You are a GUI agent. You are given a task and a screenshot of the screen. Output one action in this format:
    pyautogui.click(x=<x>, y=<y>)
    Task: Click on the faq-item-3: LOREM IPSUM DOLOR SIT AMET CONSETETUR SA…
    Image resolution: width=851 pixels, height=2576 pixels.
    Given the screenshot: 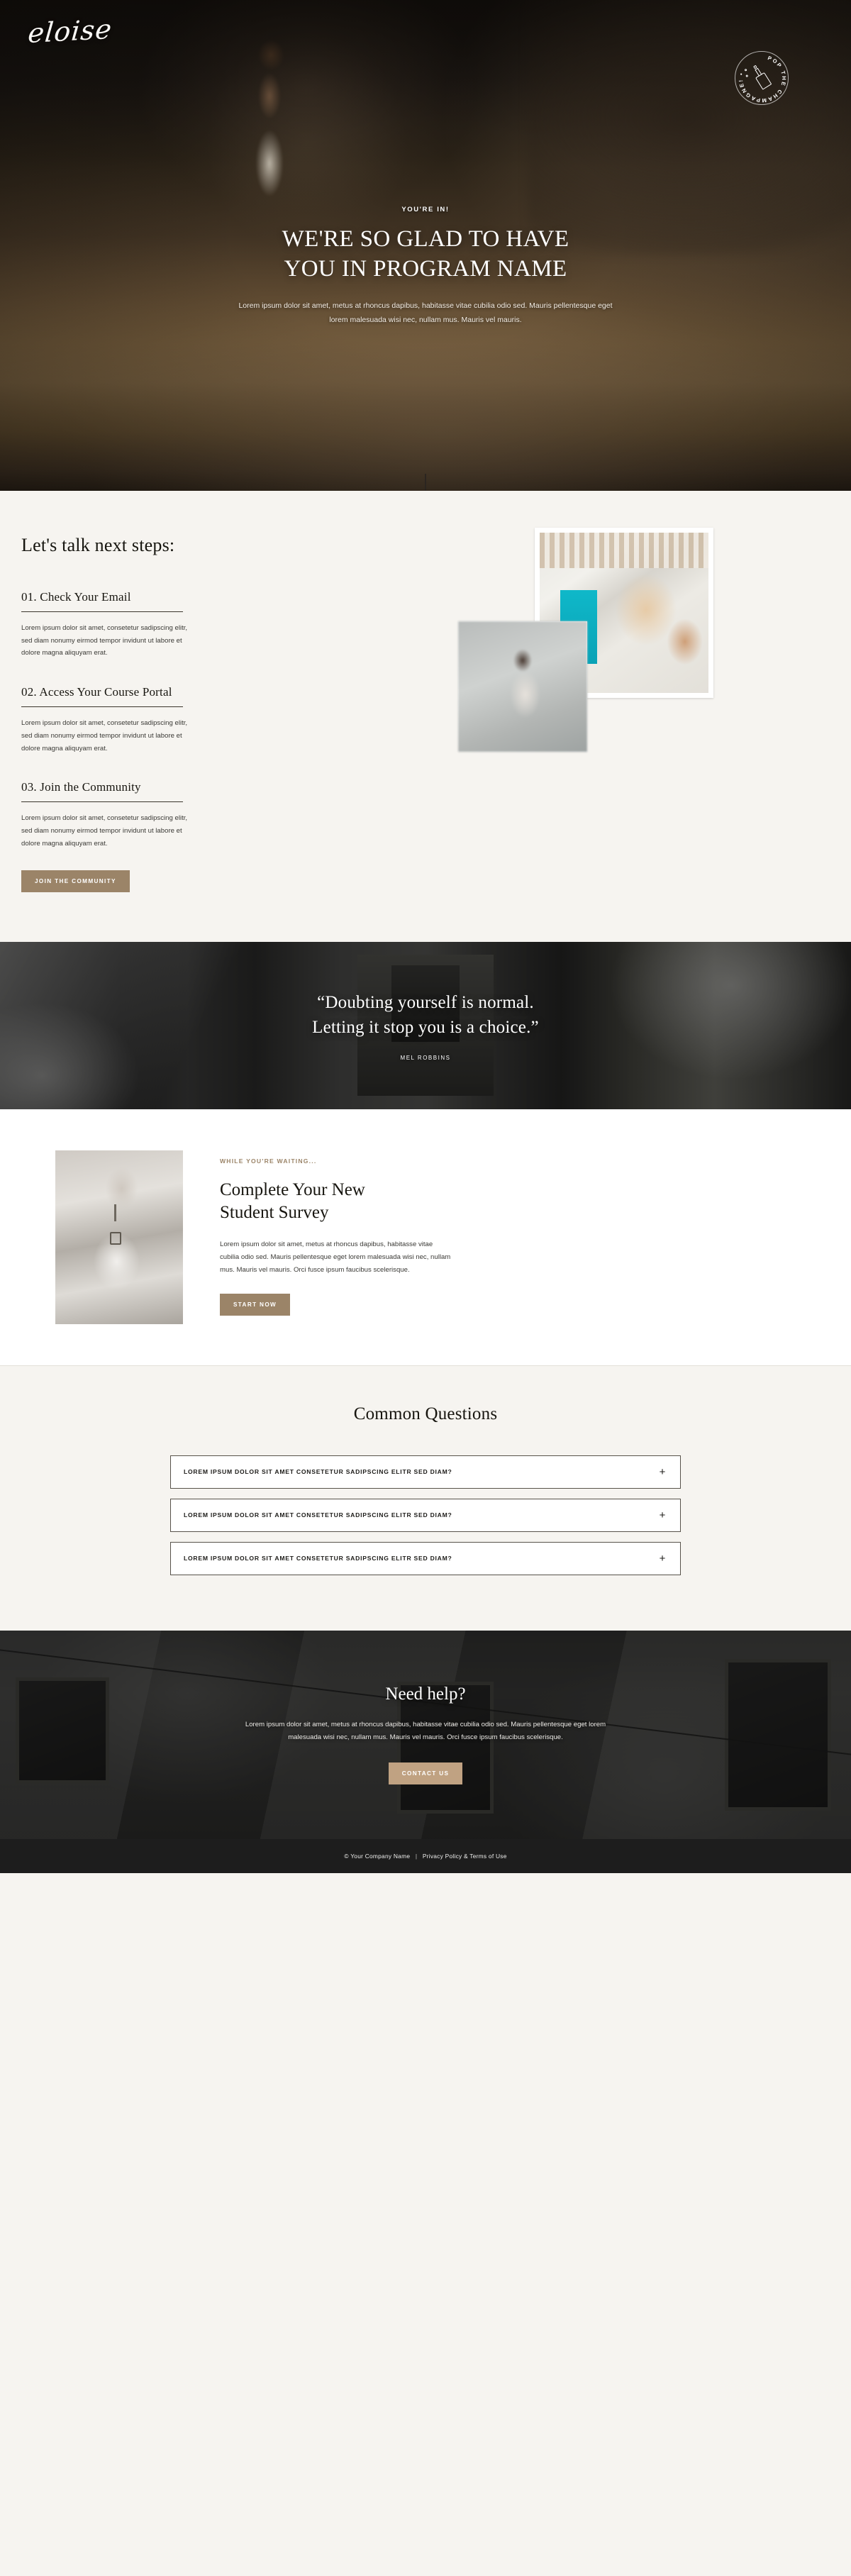 What is the action you would take?
    pyautogui.click(x=425, y=1558)
    